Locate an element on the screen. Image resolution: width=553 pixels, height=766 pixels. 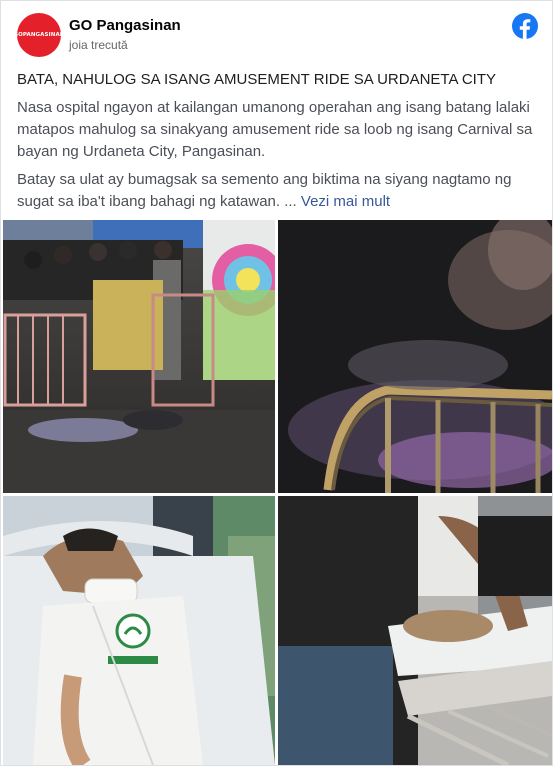
facebook-icon is located at coordinates (525, 26).